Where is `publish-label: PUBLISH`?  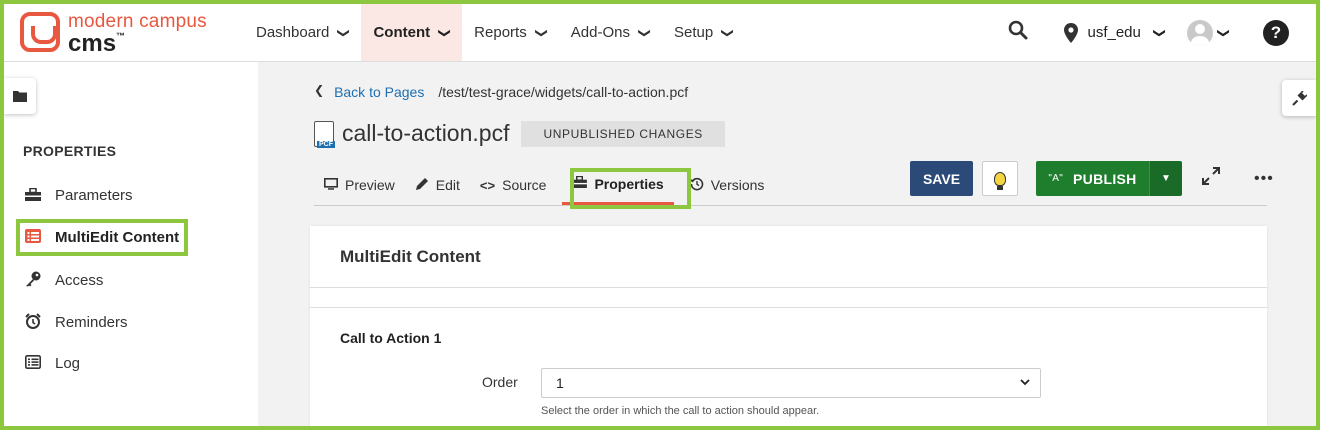 publish-label: PUBLISH is located at coordinates (1105, 178).